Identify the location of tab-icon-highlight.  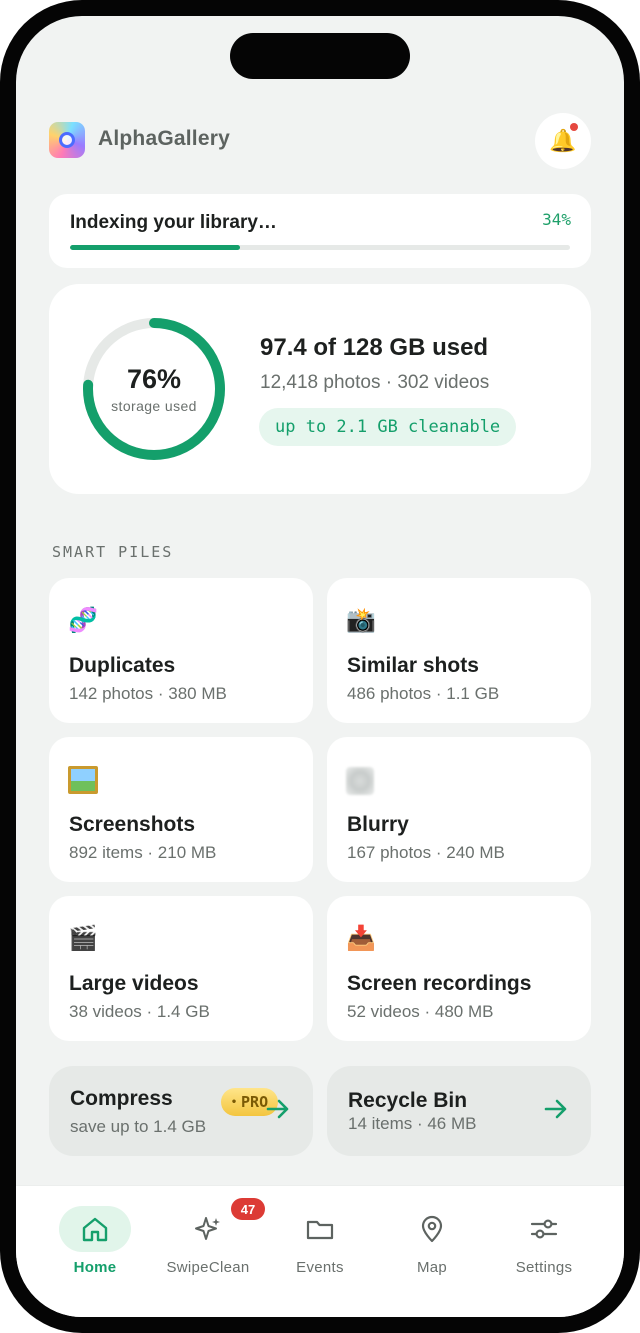
(95, 1229).